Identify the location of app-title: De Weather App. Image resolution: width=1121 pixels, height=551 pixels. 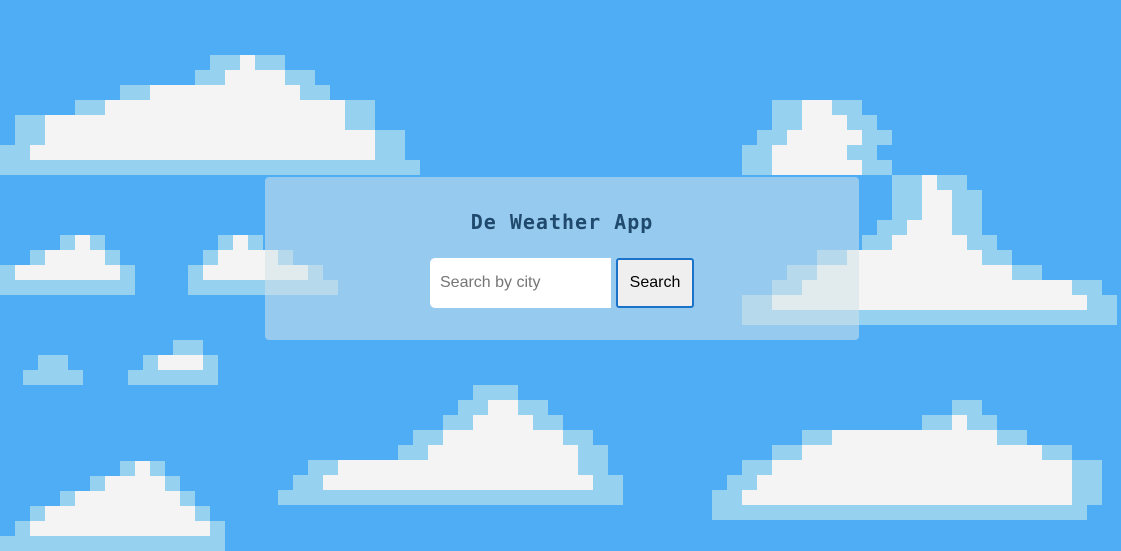
(562, 222).